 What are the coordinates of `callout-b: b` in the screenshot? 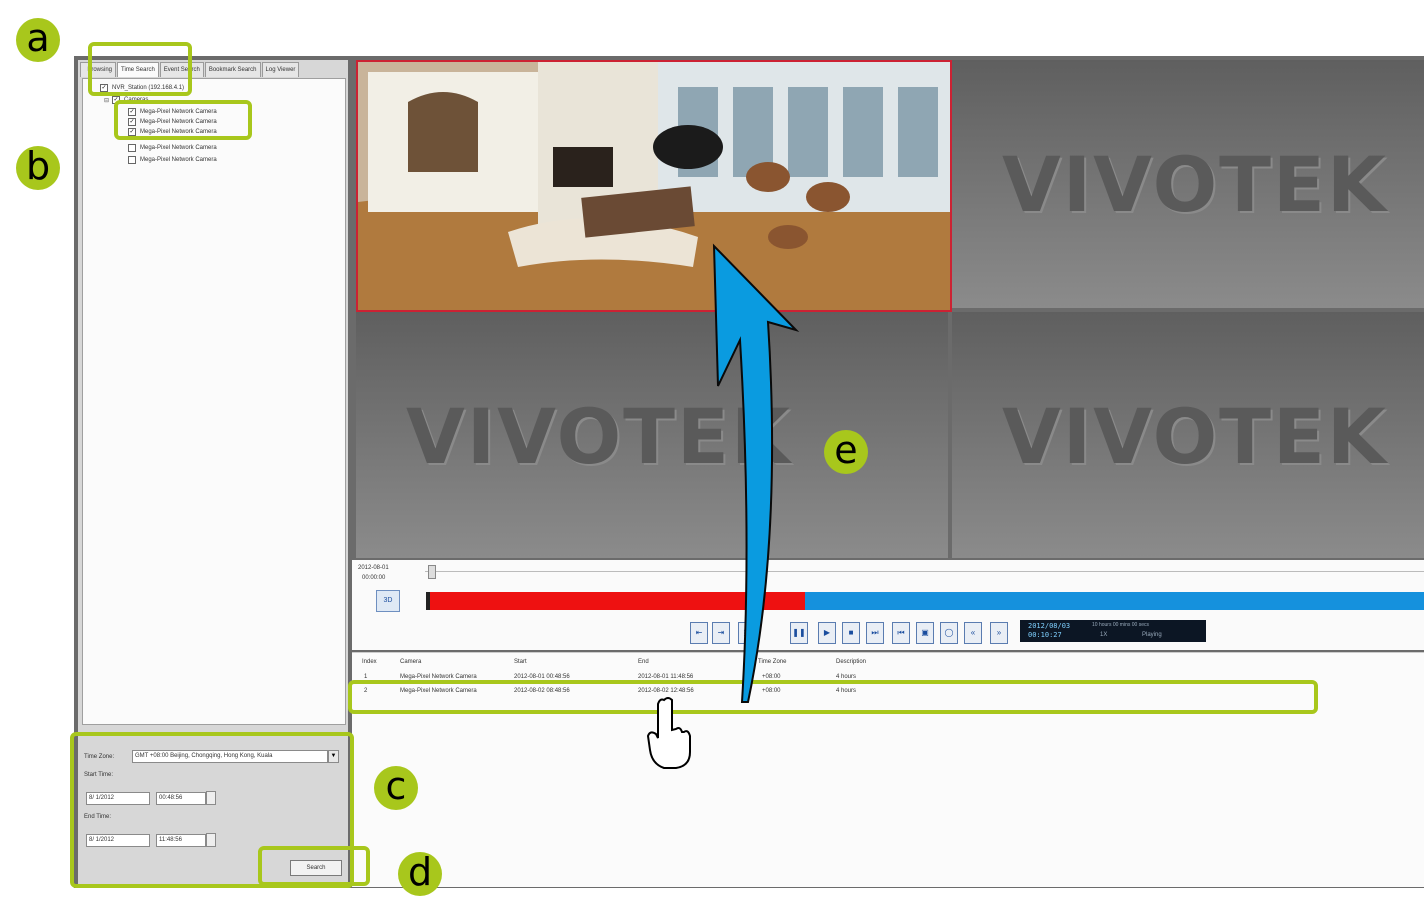 It's located at (38, 168).